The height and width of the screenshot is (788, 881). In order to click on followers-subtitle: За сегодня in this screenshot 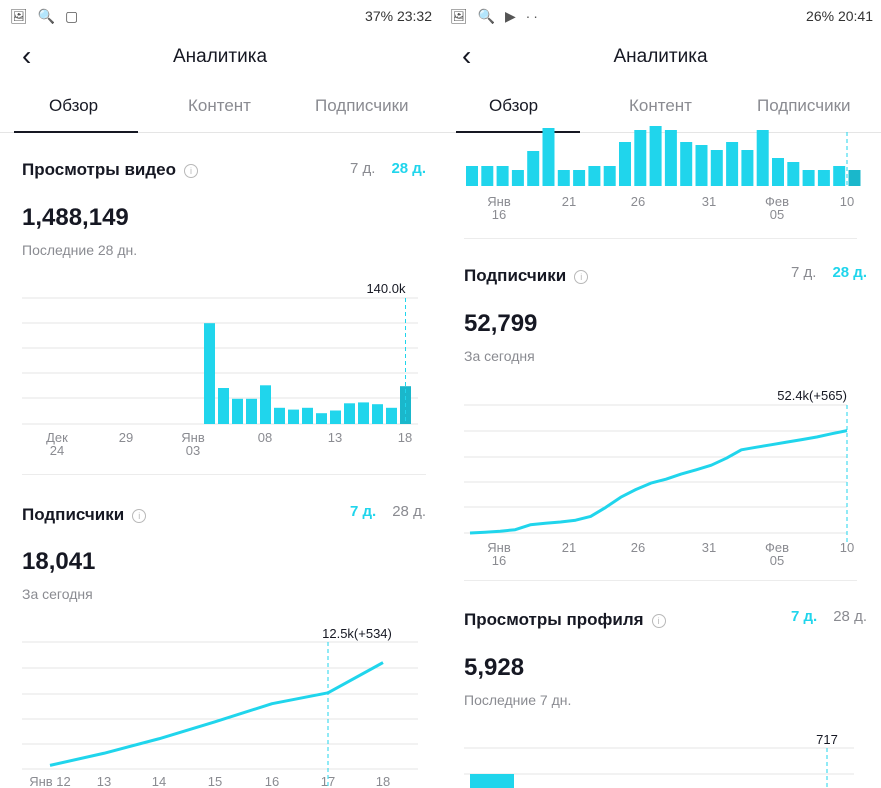, I will do `click(57, 594)`.